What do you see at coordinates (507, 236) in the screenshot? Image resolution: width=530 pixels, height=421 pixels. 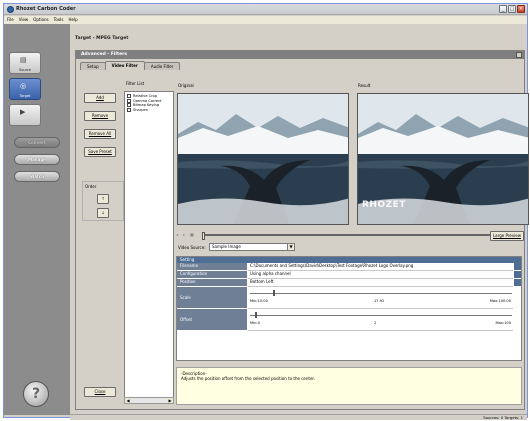 I see `large-preview-button: Large Preview` at bounding box center [507, 236].